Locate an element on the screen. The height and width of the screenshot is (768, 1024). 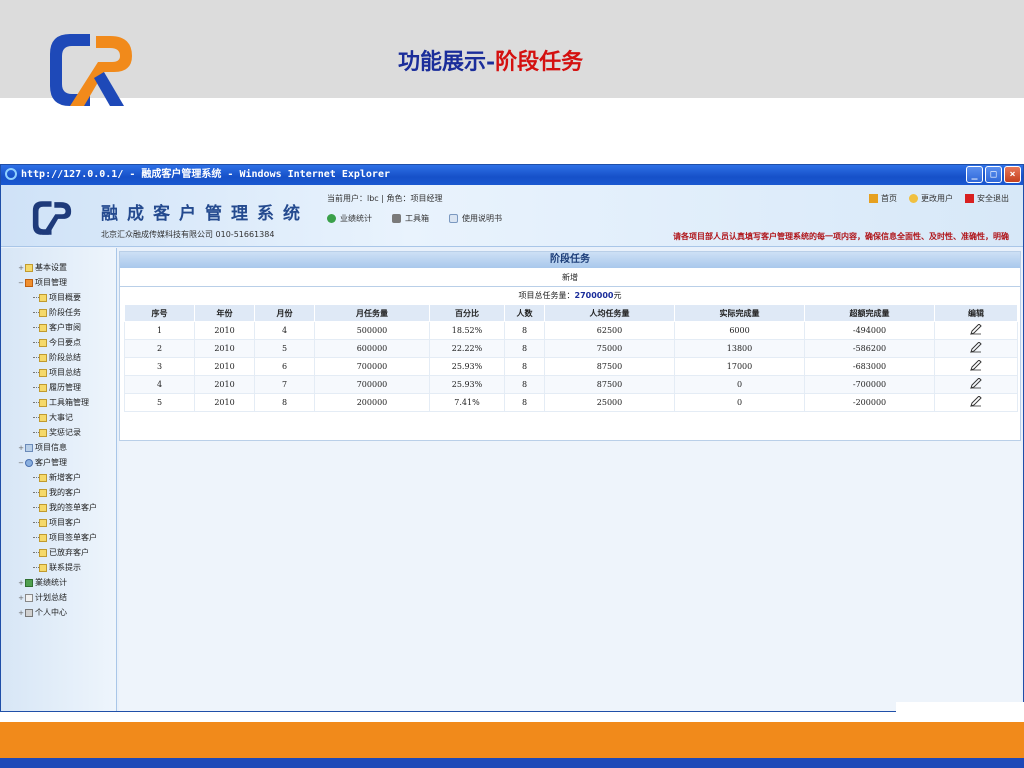
sidebar-item-rewards: 奖惩记录 is located at coordinates (58, 432).